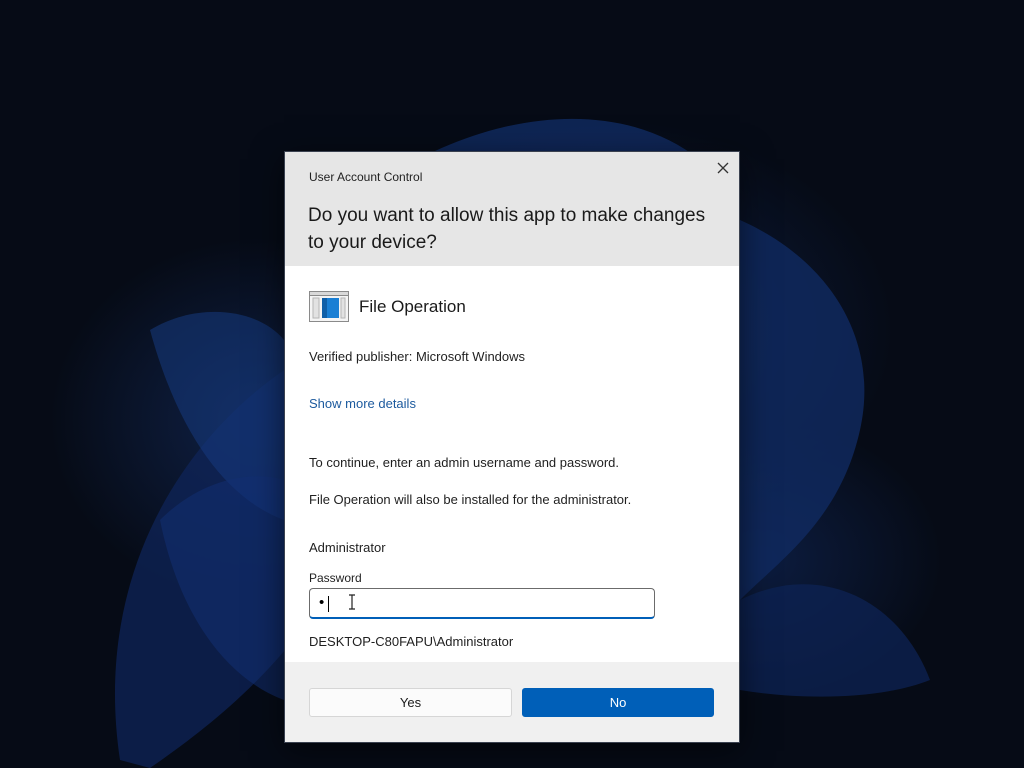 This screenshot has height=768, width=1024. Describe the element at coordinates (482, 603) in the screenshot. I see `password-input: •` at that location.